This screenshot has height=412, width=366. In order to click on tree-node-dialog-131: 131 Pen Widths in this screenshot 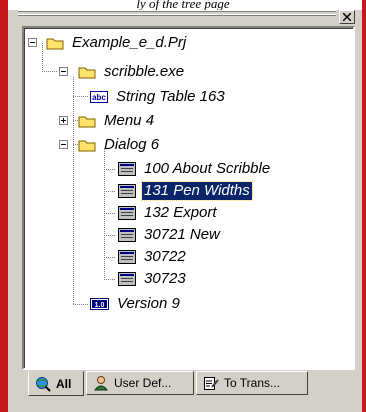, I will do `click(185, 191)`.